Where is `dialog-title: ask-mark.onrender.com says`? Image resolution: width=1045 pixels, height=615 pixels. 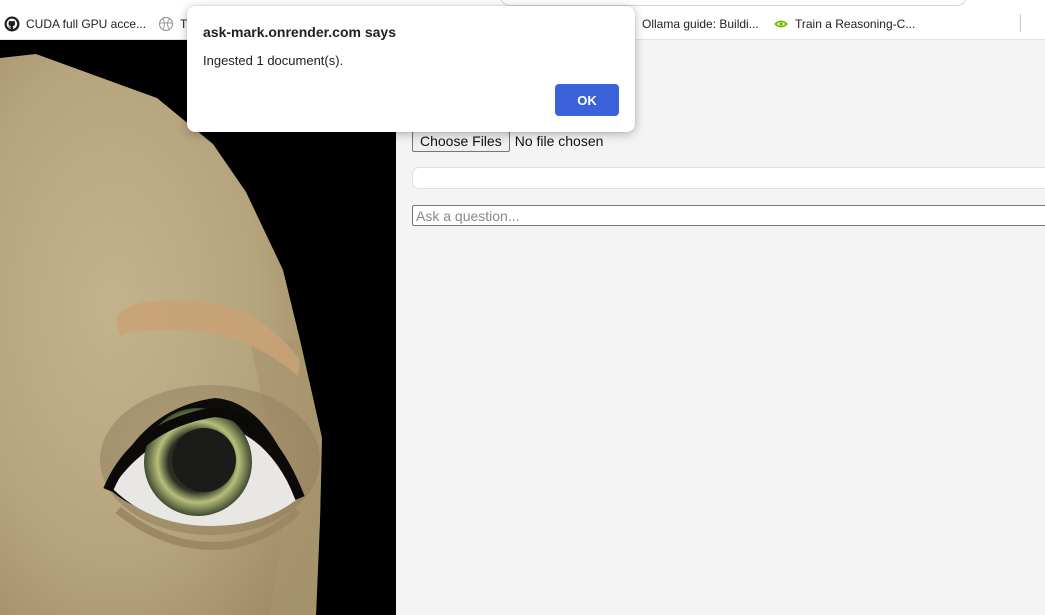
dialog-title: ask-mark.onrender.com says is located at coordinates (299, 32).